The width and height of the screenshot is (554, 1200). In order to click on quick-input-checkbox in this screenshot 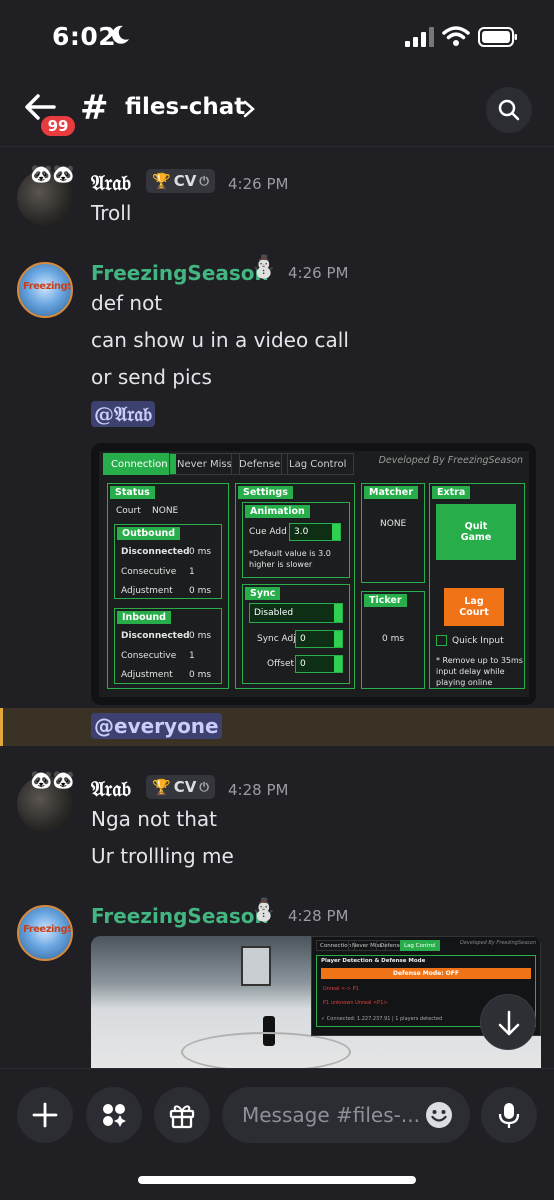, I will do `click(441, 640)`.